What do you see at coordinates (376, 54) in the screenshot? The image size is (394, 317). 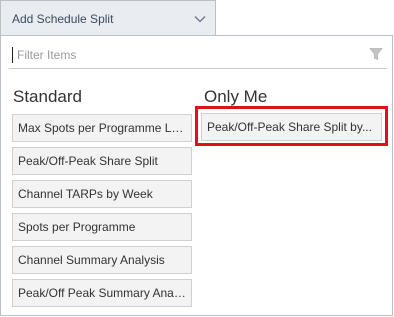 I see `funnel-icon` at bounding box center [376, 54].